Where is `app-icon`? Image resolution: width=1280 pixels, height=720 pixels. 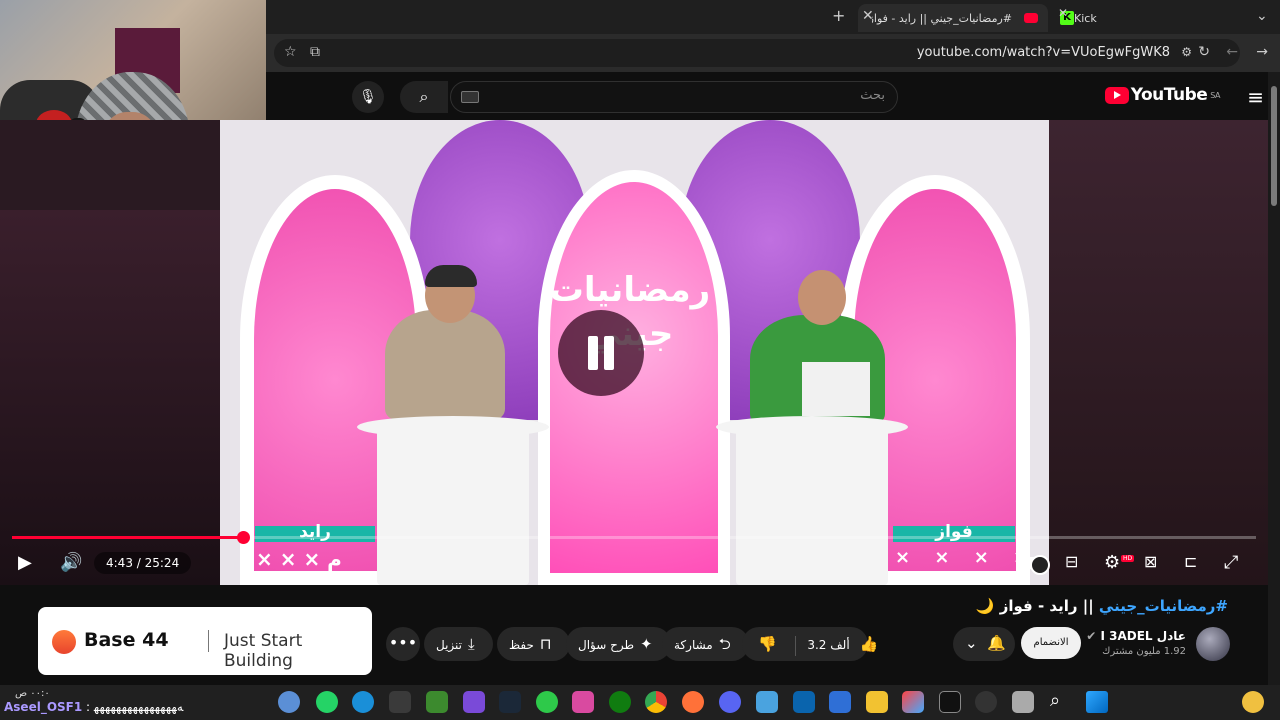 app-icon is located at coordinates (583, 702).